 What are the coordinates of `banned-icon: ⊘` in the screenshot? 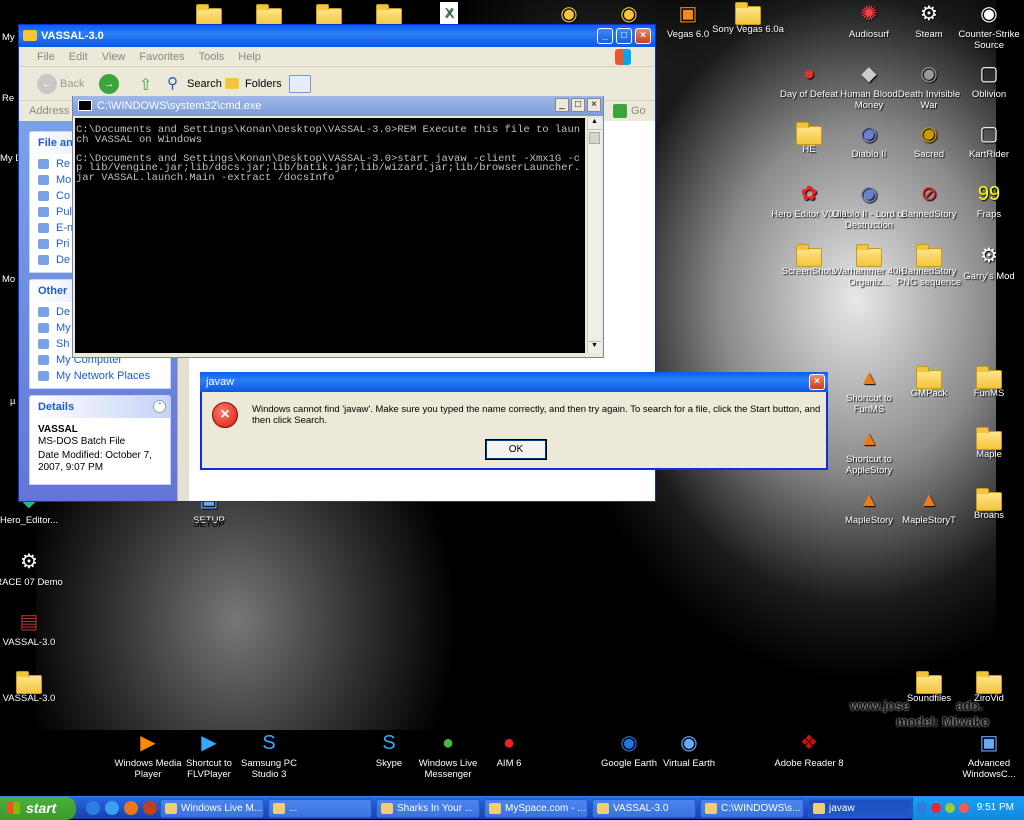 It's located at (929, 194).